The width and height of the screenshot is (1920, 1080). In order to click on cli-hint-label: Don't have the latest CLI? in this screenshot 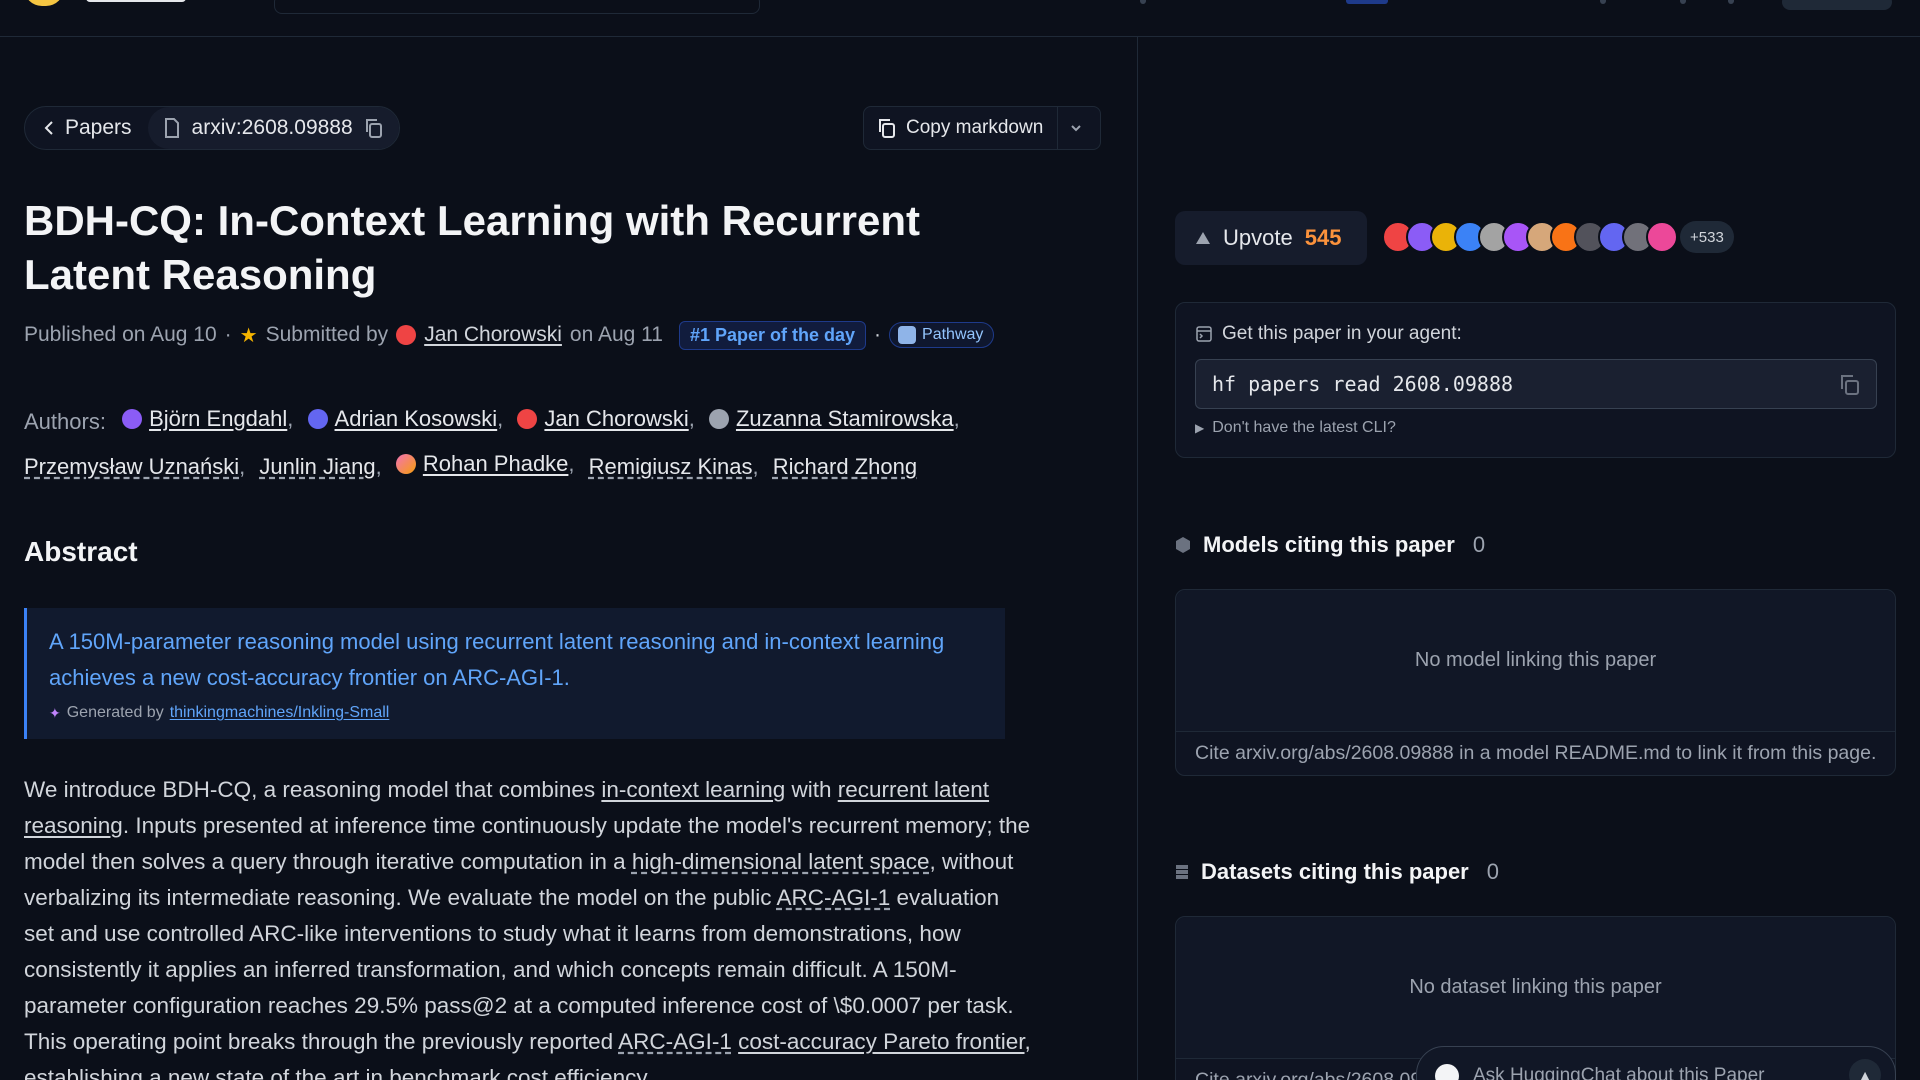, I will do `click(1304, 427)`.